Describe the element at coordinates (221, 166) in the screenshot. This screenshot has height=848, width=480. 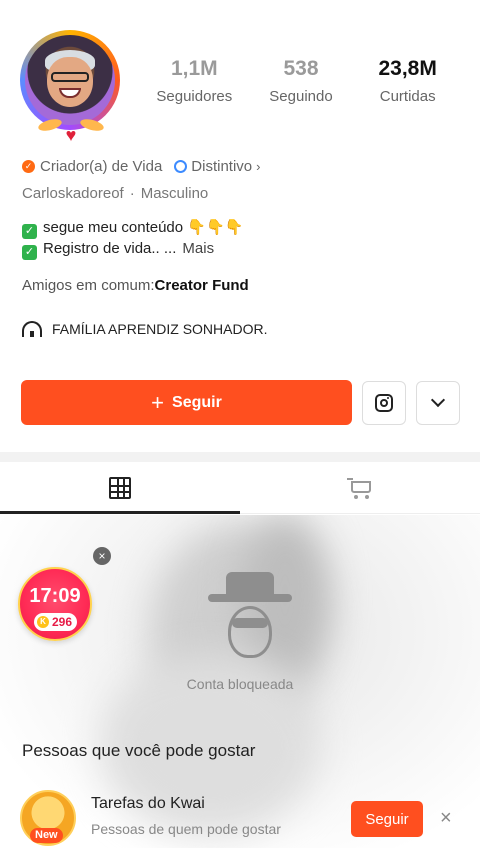
I see `badge-link: Distintivo` at that location.